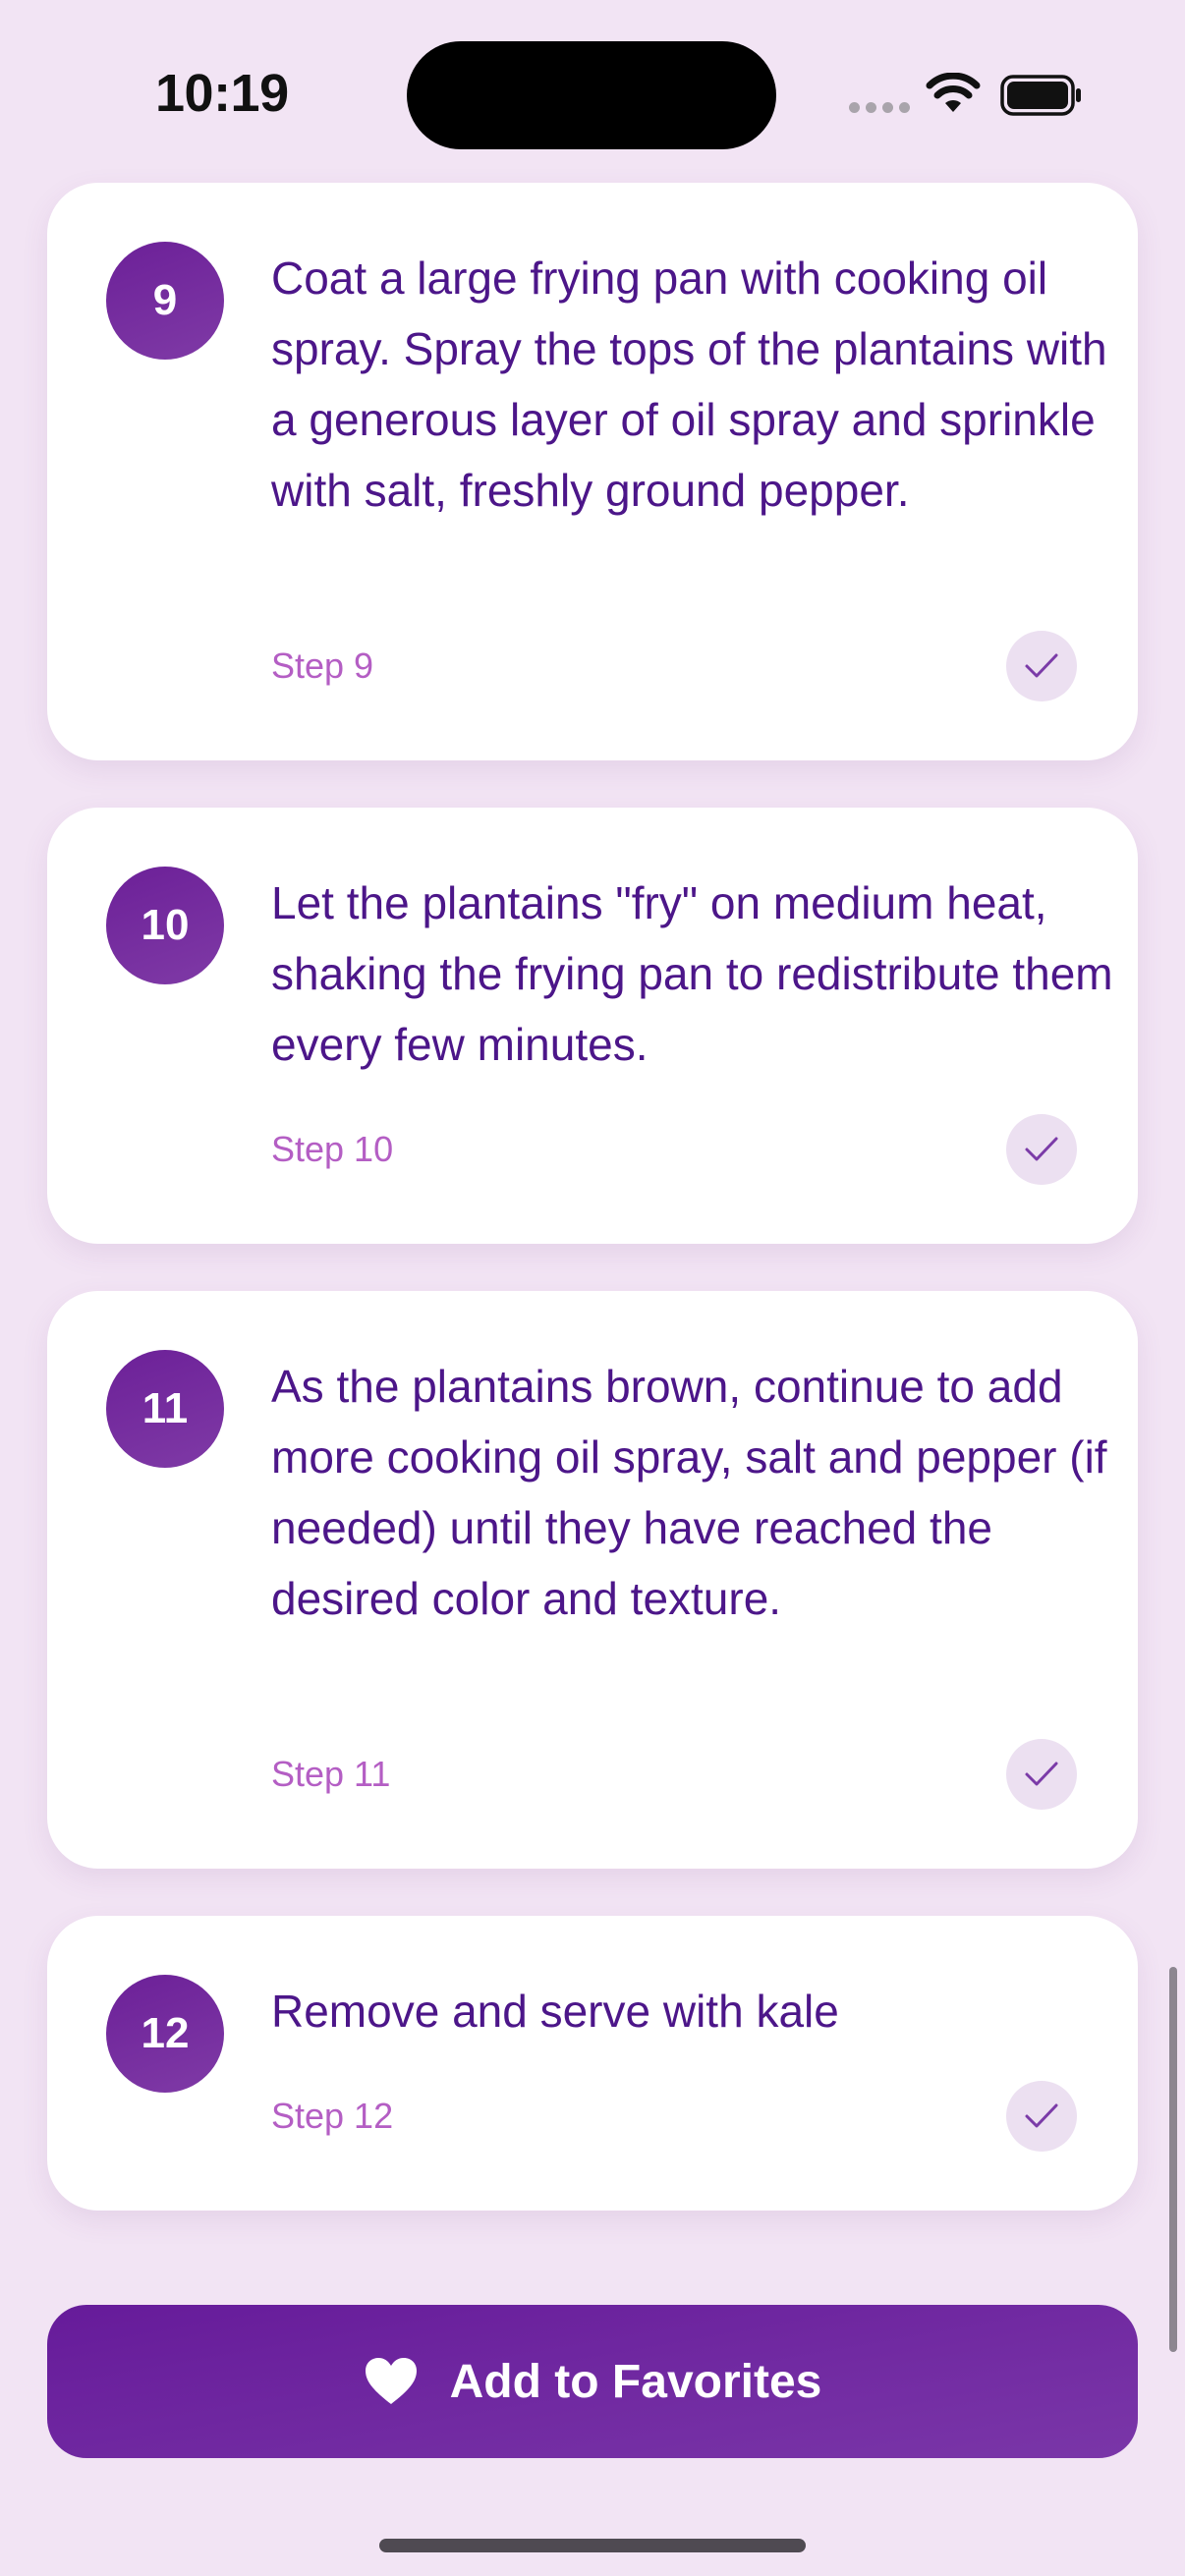  Describe the element at coordinates (333, 2116) in the screenshot. I see `step-label: Step 12` at that location.